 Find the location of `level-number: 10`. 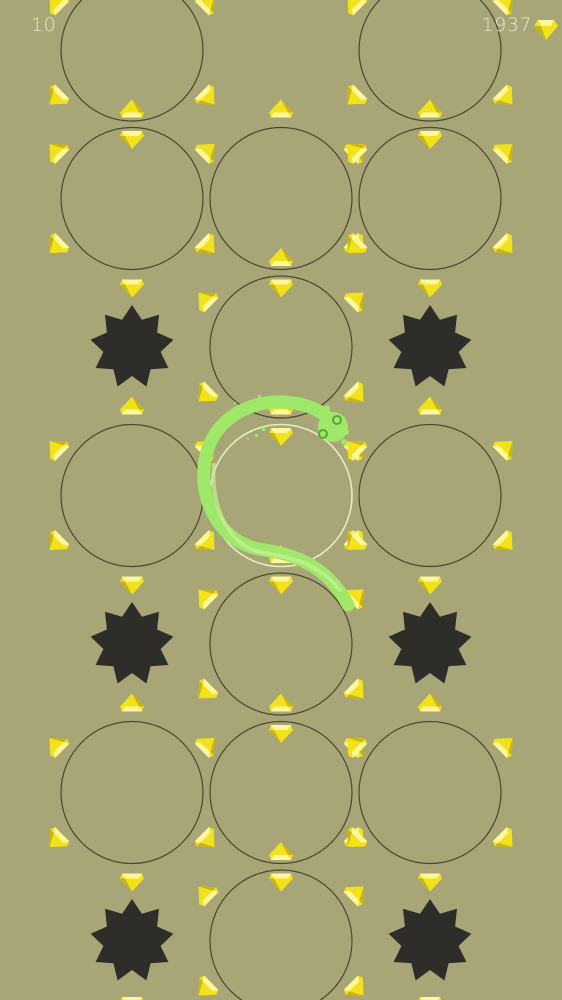

level-number: 10 is located at coordinates (44, 25).